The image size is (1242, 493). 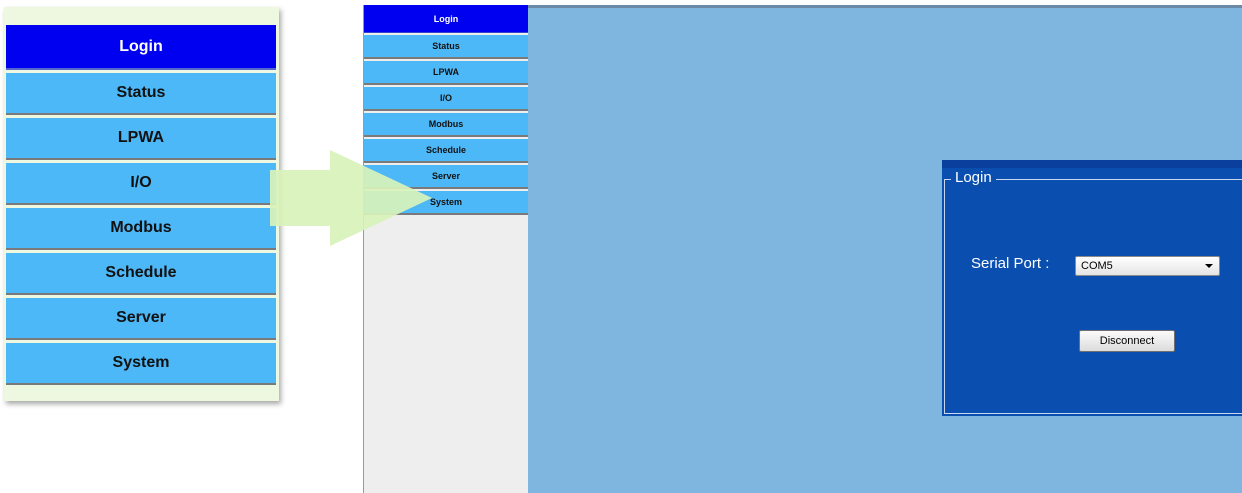 What do you see at coordinates (141, 47) in the screenshot?
I see `callout-menu-login: Login` at bounding box center [141, 47].